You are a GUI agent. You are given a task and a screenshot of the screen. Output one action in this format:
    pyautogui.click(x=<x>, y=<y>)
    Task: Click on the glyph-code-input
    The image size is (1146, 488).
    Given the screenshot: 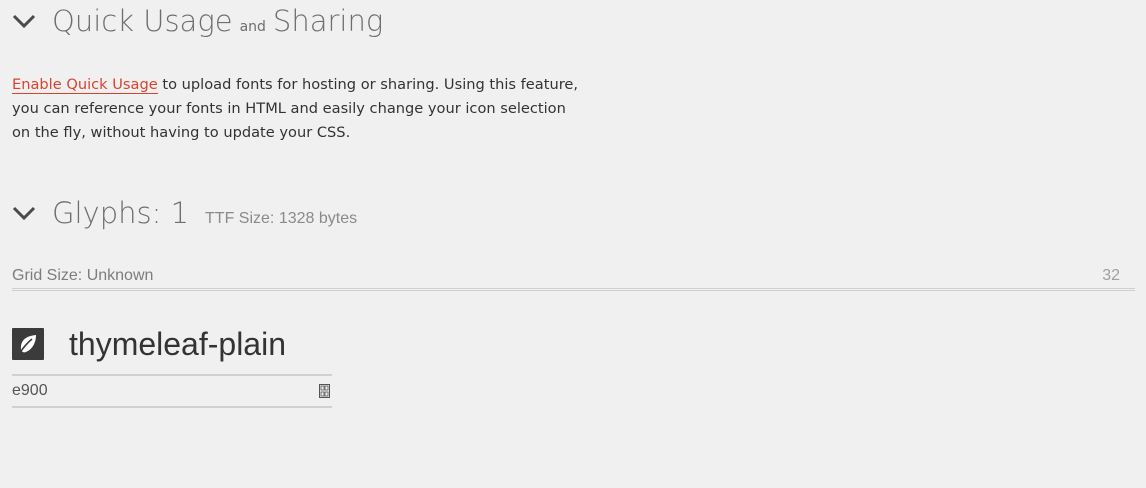 What is the action you would take?
    pyautogui.click(x=157, y=391)
    